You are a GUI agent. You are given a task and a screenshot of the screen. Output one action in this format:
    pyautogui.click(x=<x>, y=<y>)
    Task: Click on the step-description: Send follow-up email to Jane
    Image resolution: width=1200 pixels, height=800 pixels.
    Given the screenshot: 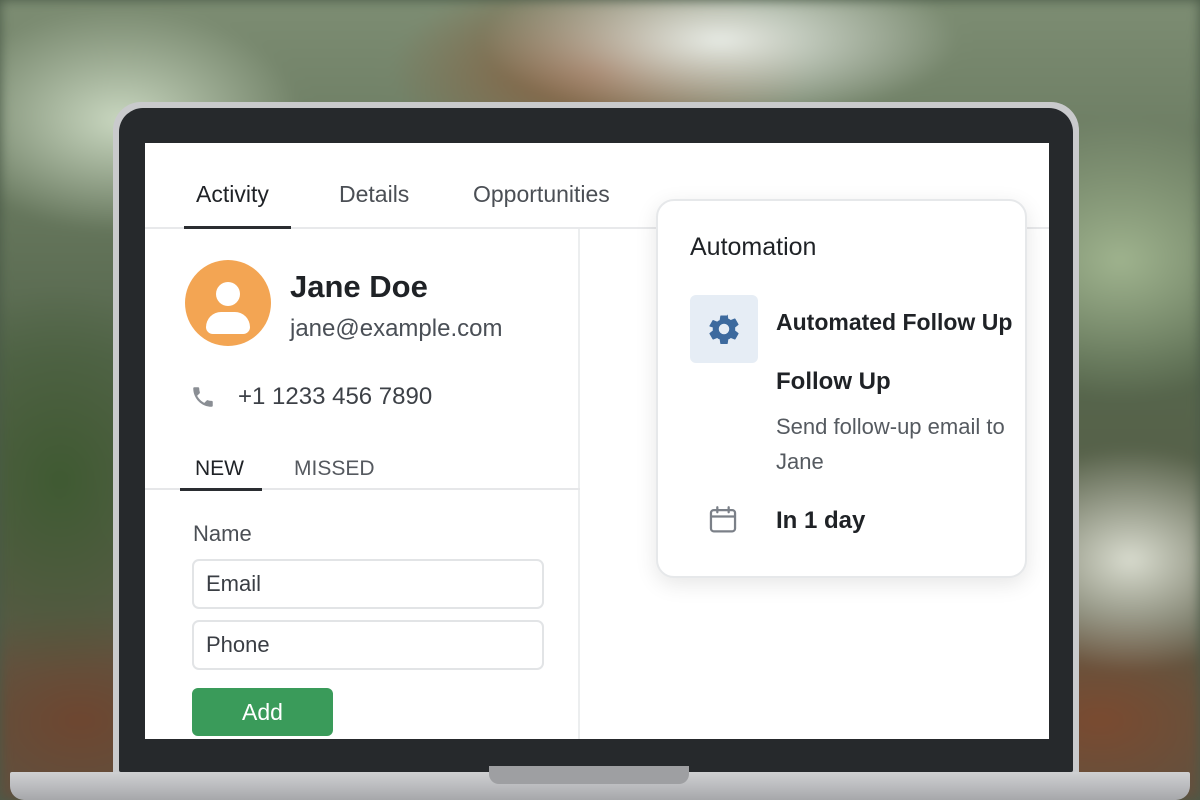 What is the action you would take?
    pyautogui.click(x=890, y=444)
    